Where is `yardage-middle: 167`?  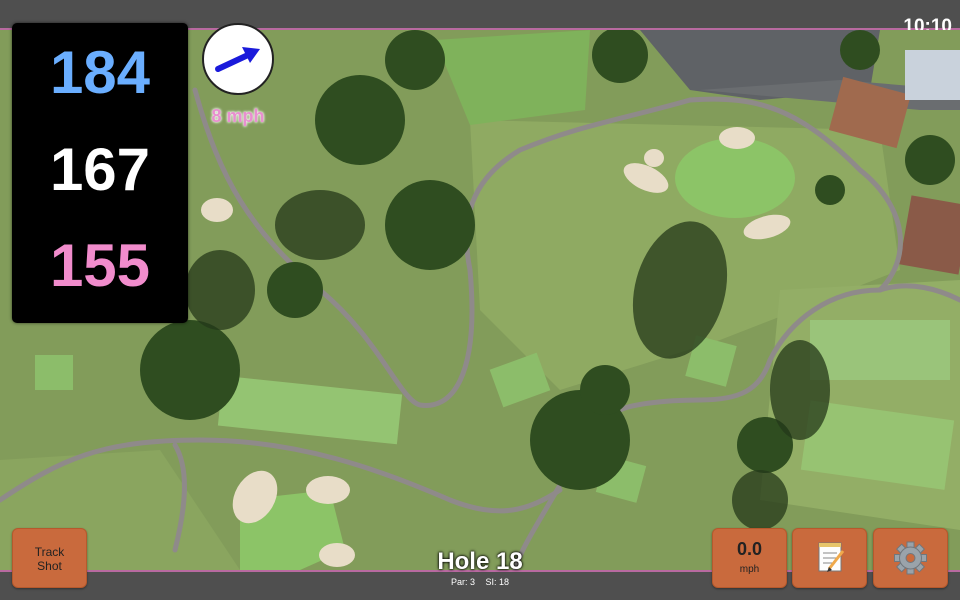 yardage-middle: 167 is located at coordinates (100, 169).